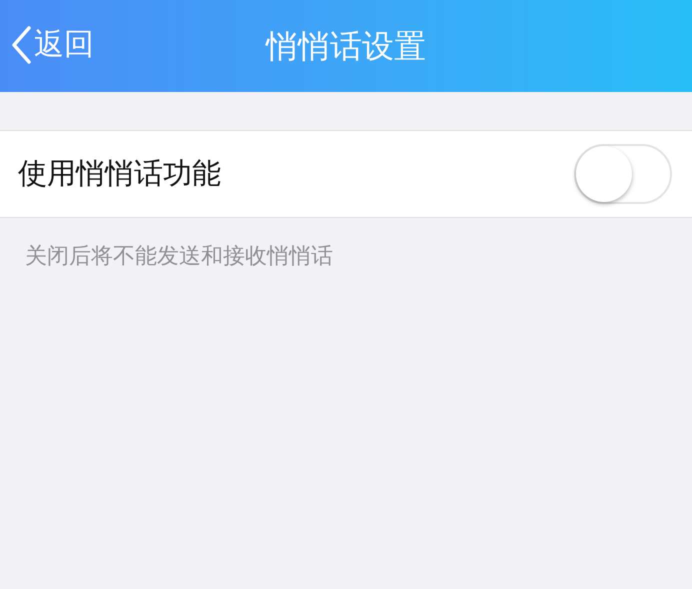 This screenshot has width=692, height=589. I want to click on screen-title: 悄悄话设置, so click(346, 46).